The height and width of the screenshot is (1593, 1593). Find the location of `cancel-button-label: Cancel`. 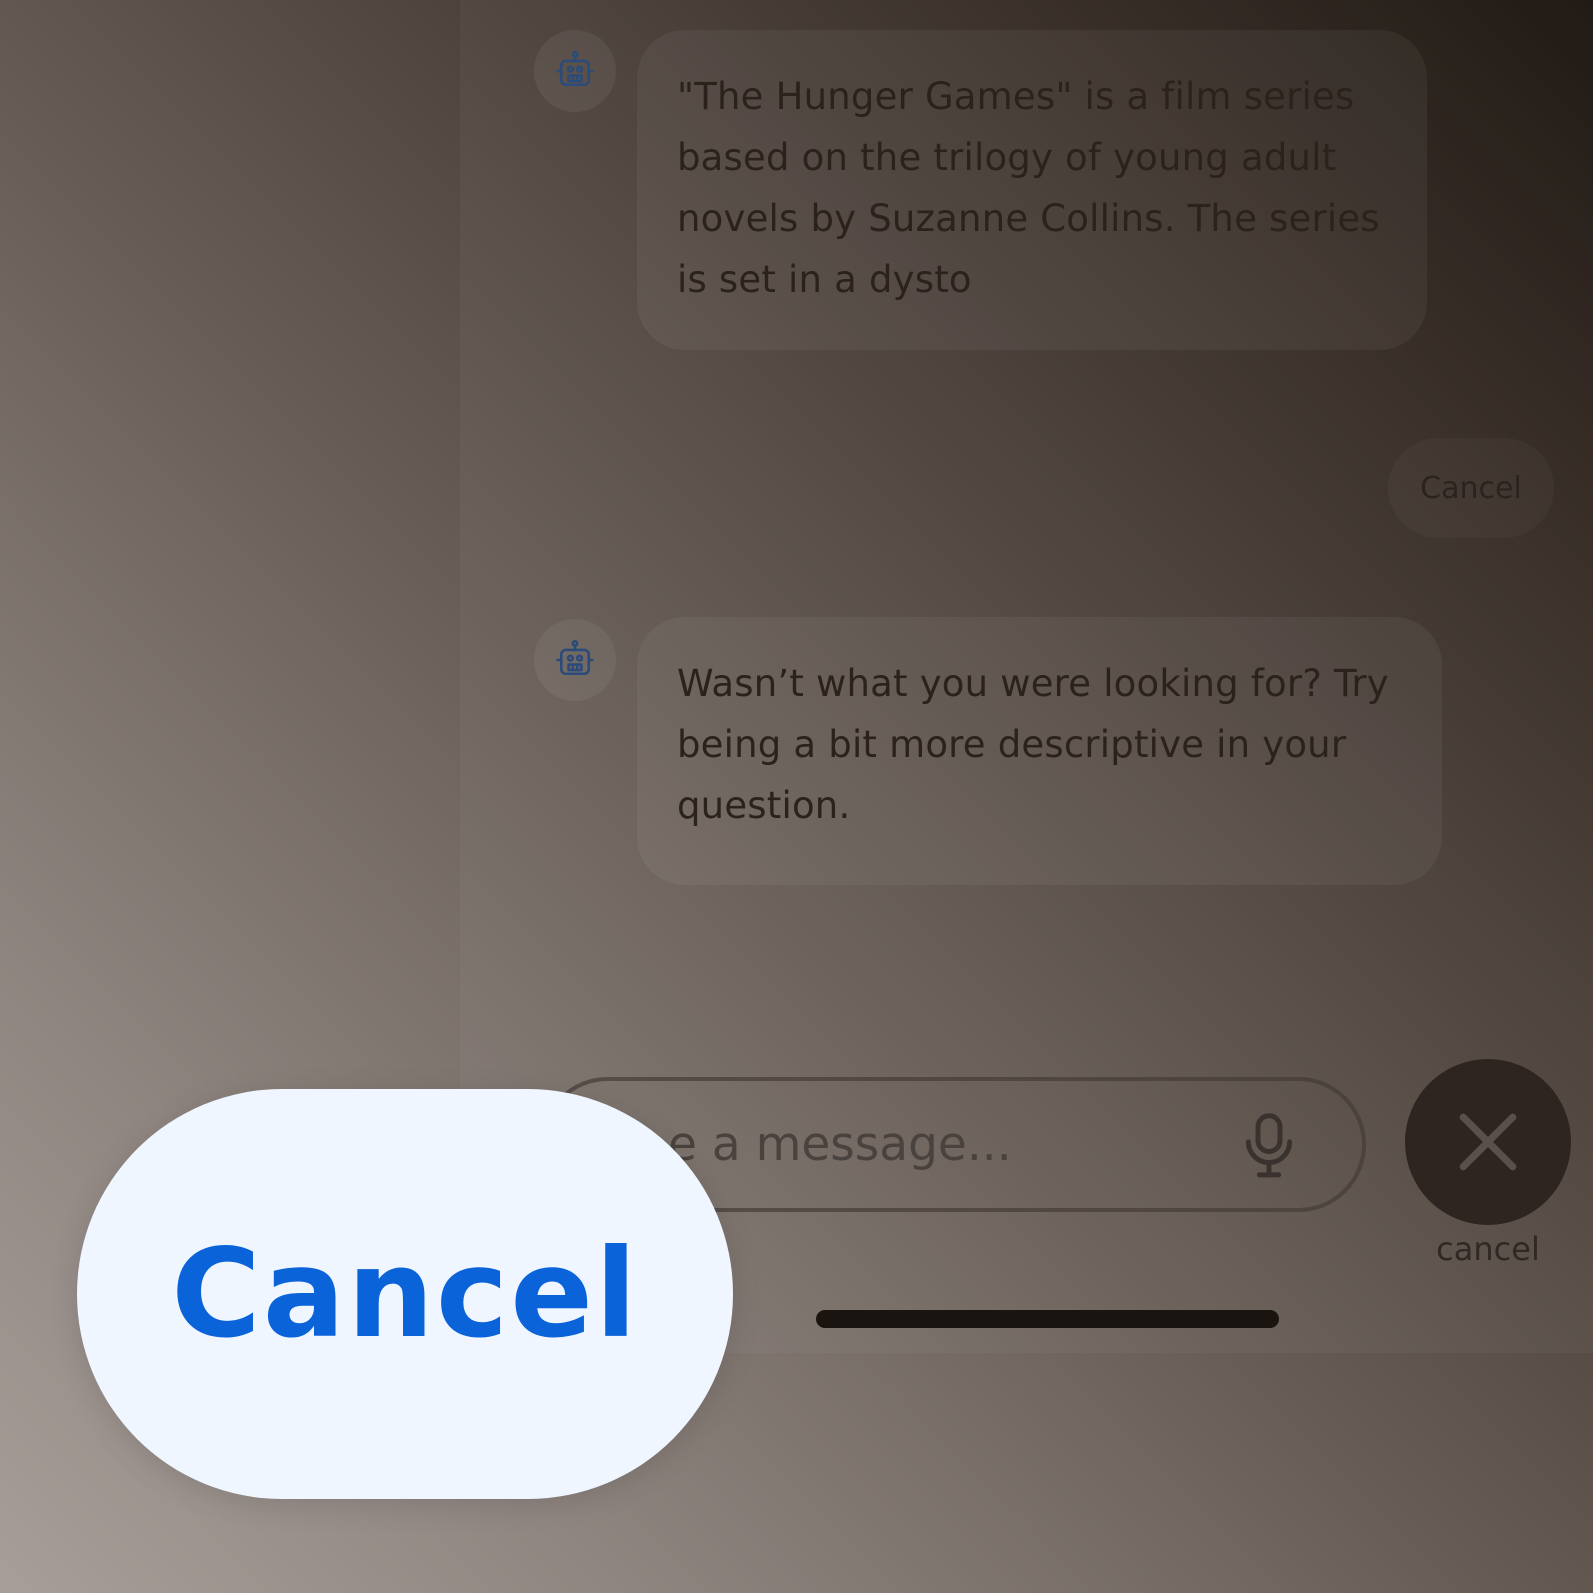

cancel-button-label: Cancel is located at coordinates (405, 1294).